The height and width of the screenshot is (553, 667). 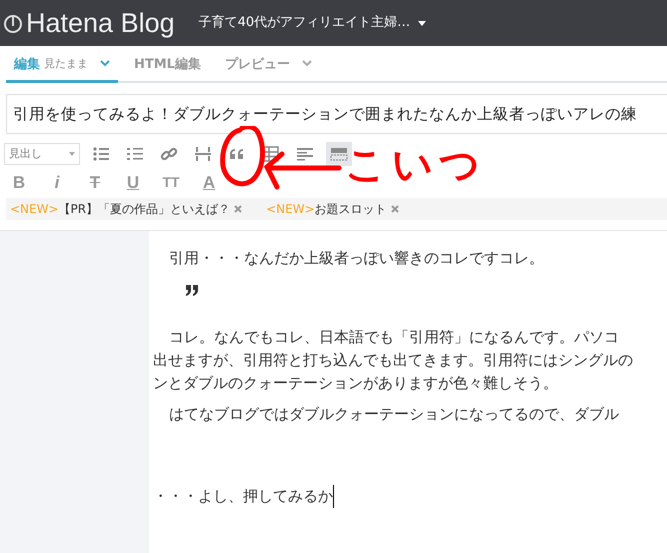 What do you see at coordinates (356, 383) in the screenshot?
I see `body-text-line: ンとダブルのクォーテーションがありますが色々難しそう。` at bounding box center [356, 383].